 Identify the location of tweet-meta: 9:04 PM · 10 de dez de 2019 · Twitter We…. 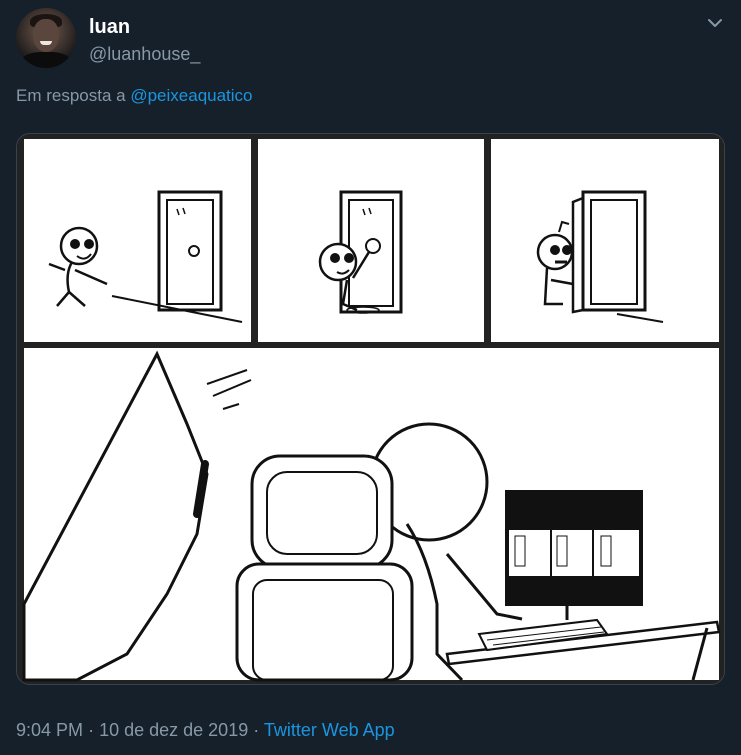
(205, 730).